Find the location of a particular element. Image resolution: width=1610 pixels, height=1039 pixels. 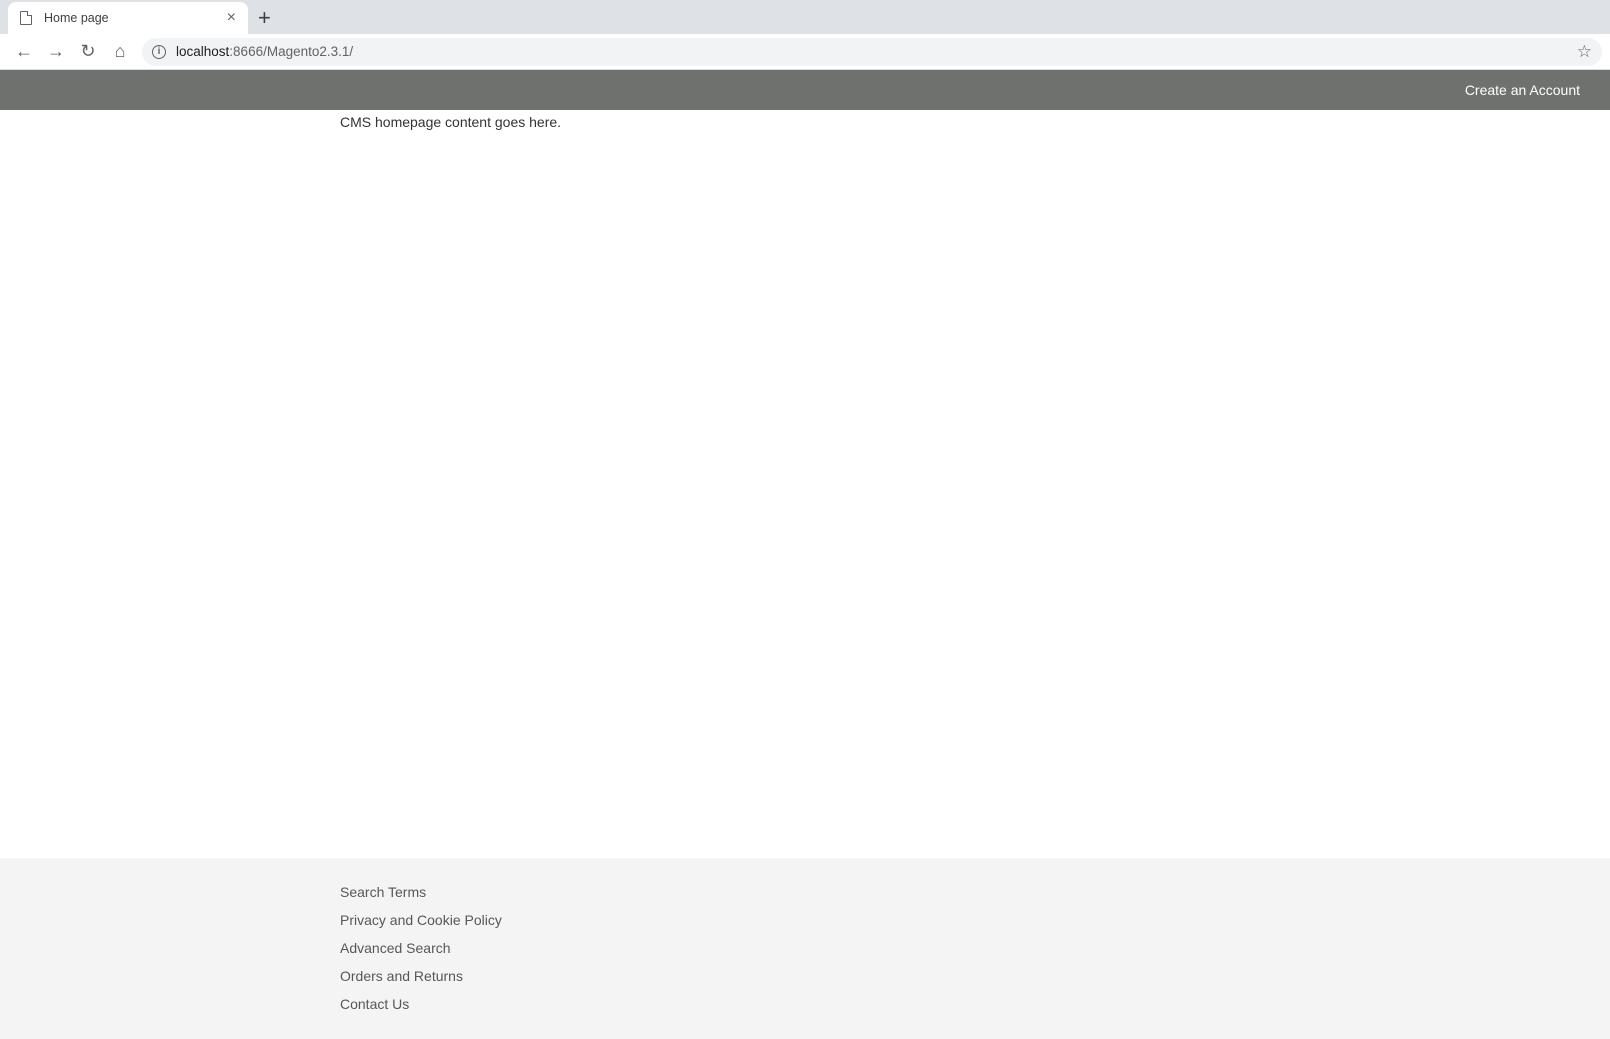

close-tab-icon: × is located at coordinates (231, 18).